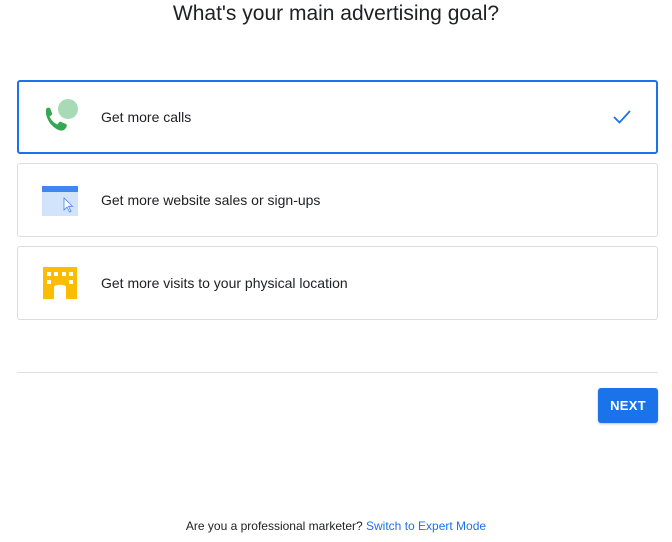 The height and width of the screenshot is (542, 672). I want to click on next-button: NEXT, so click(628, 405).